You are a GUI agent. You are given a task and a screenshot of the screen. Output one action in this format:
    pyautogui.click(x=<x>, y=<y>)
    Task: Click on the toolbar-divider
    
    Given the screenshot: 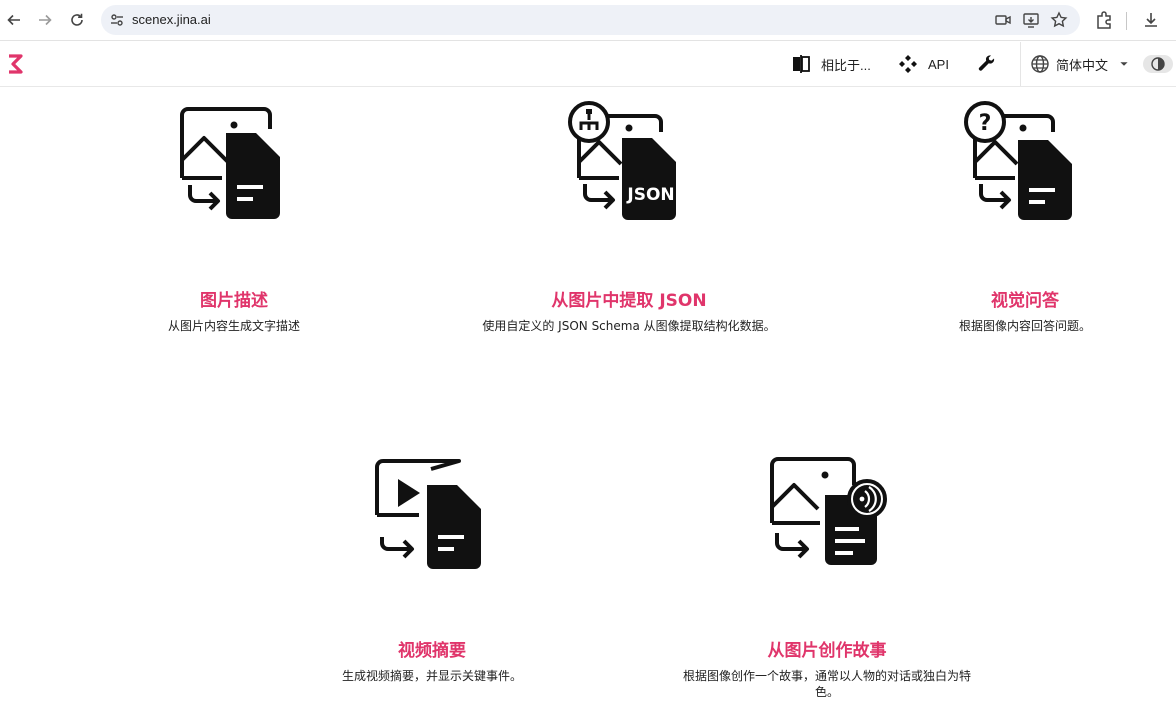 What is the action you would take?
    pyautogui.click(x=1126, y=21)
    